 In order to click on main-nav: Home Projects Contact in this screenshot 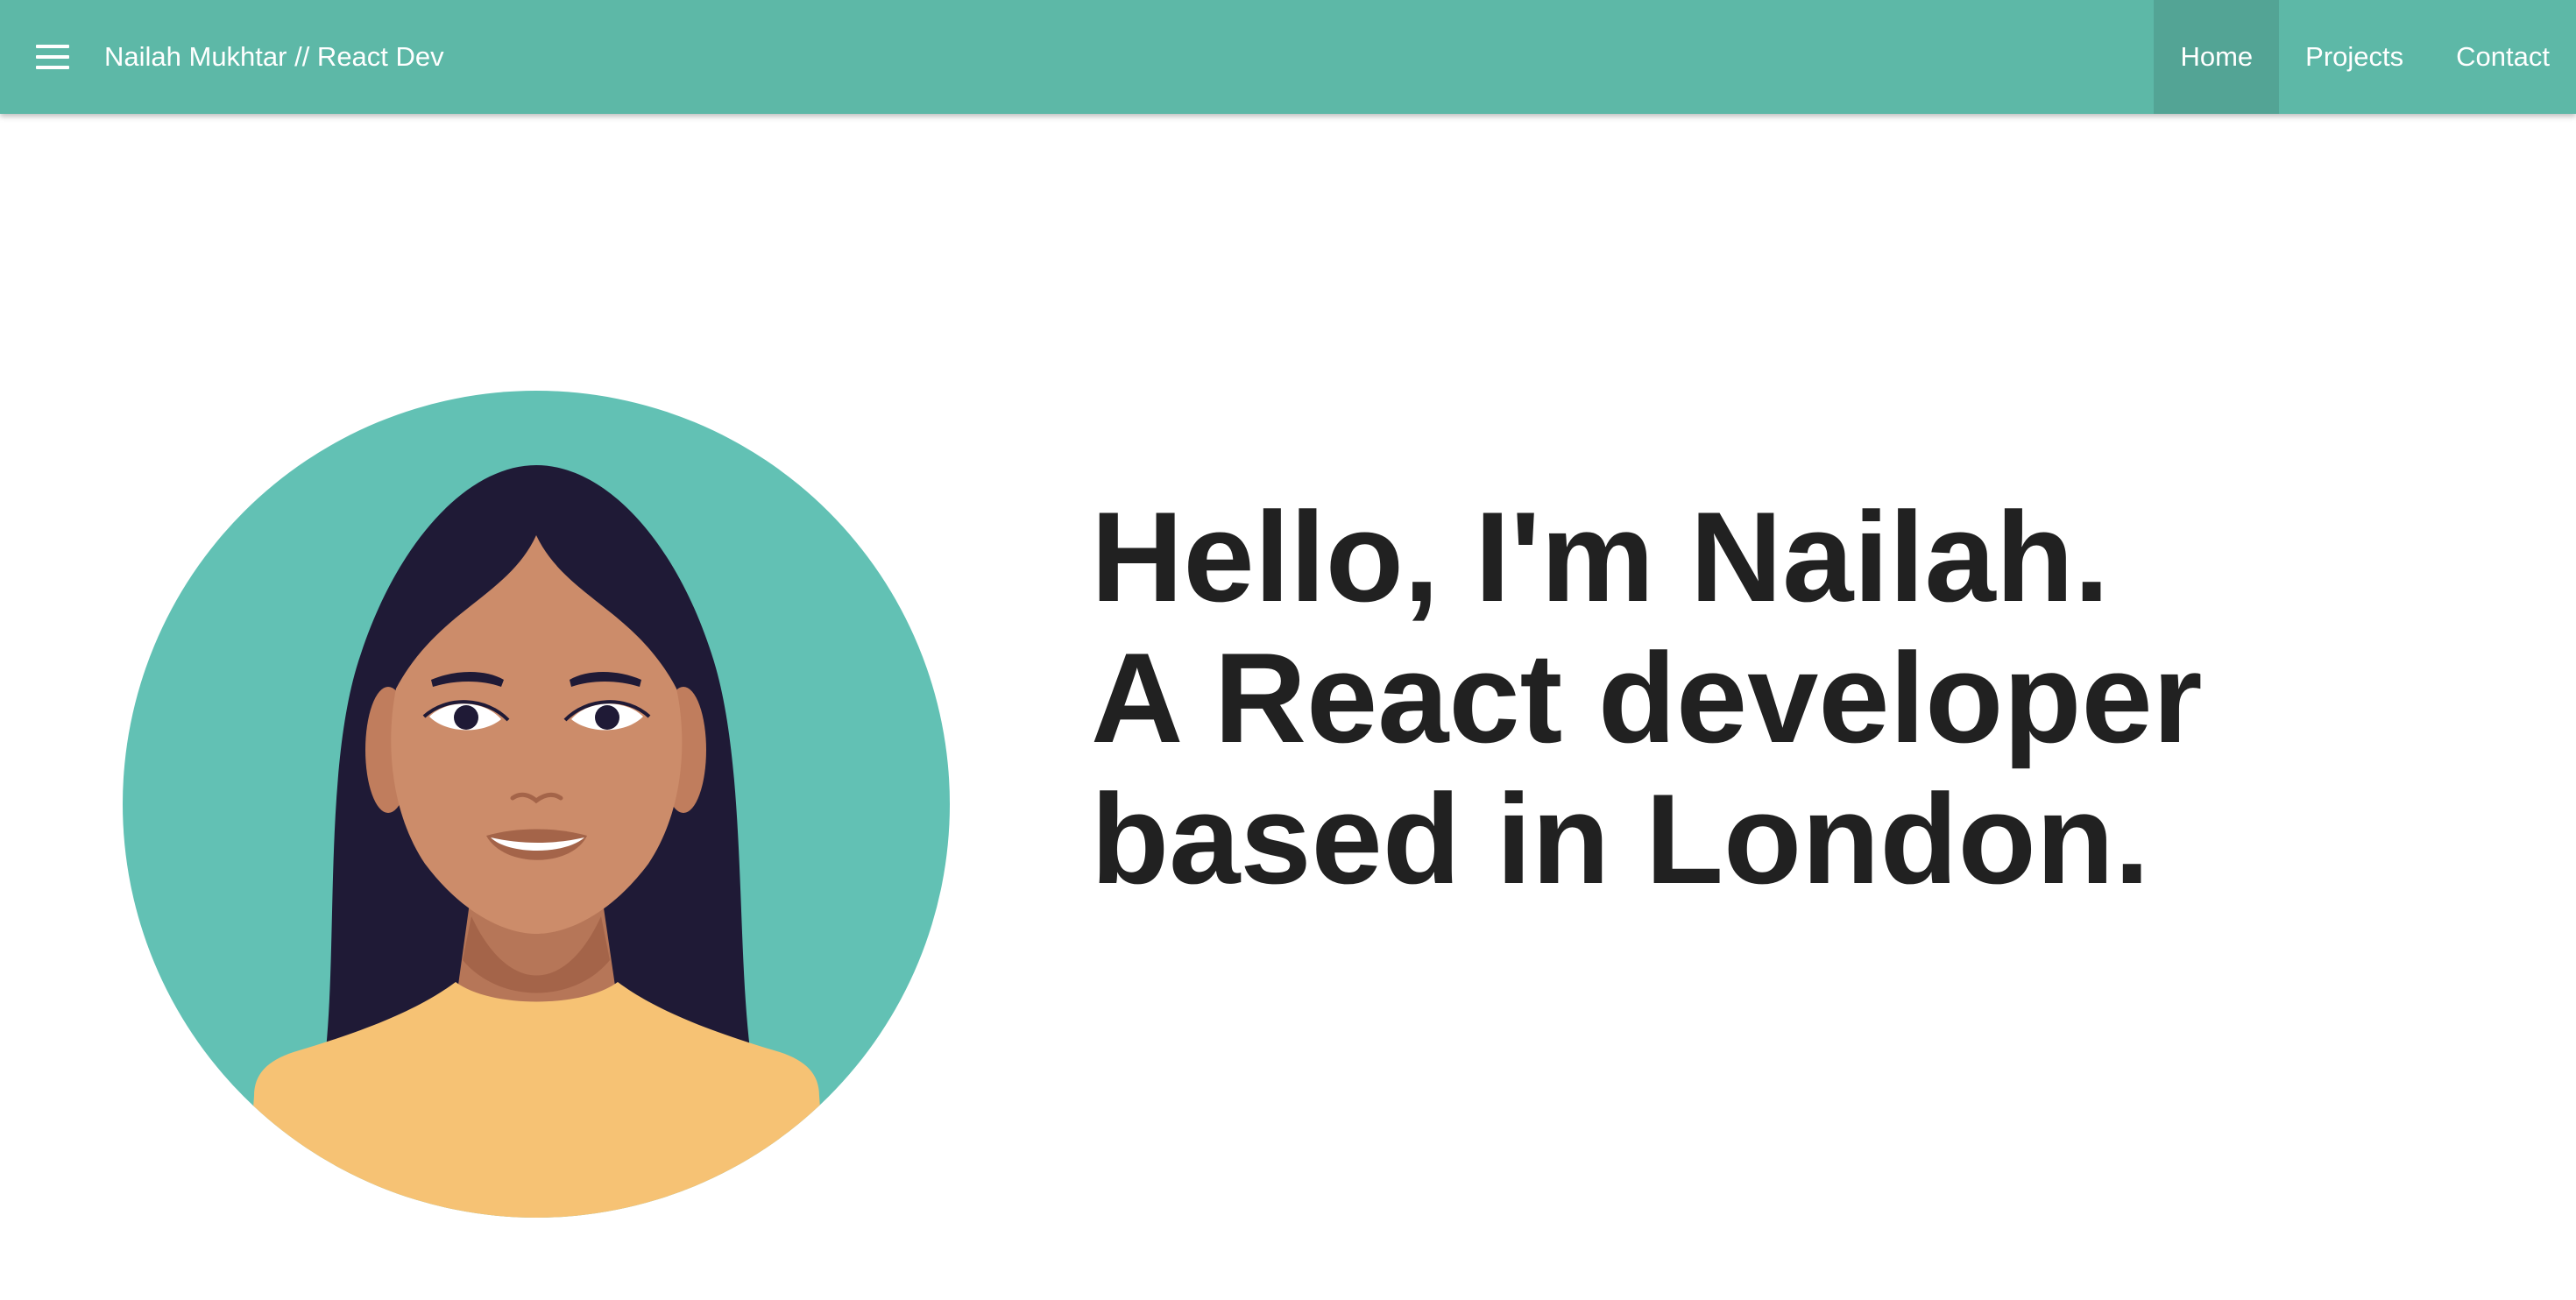, I will do `click(2365, 57)`.